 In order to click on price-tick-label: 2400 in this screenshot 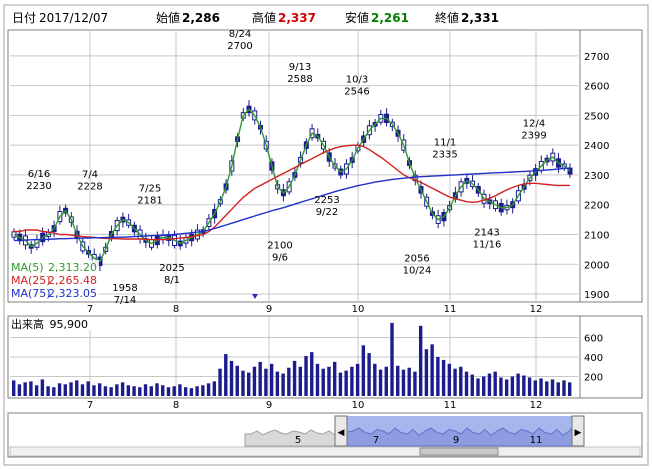, I will do `click(596, 146)`.